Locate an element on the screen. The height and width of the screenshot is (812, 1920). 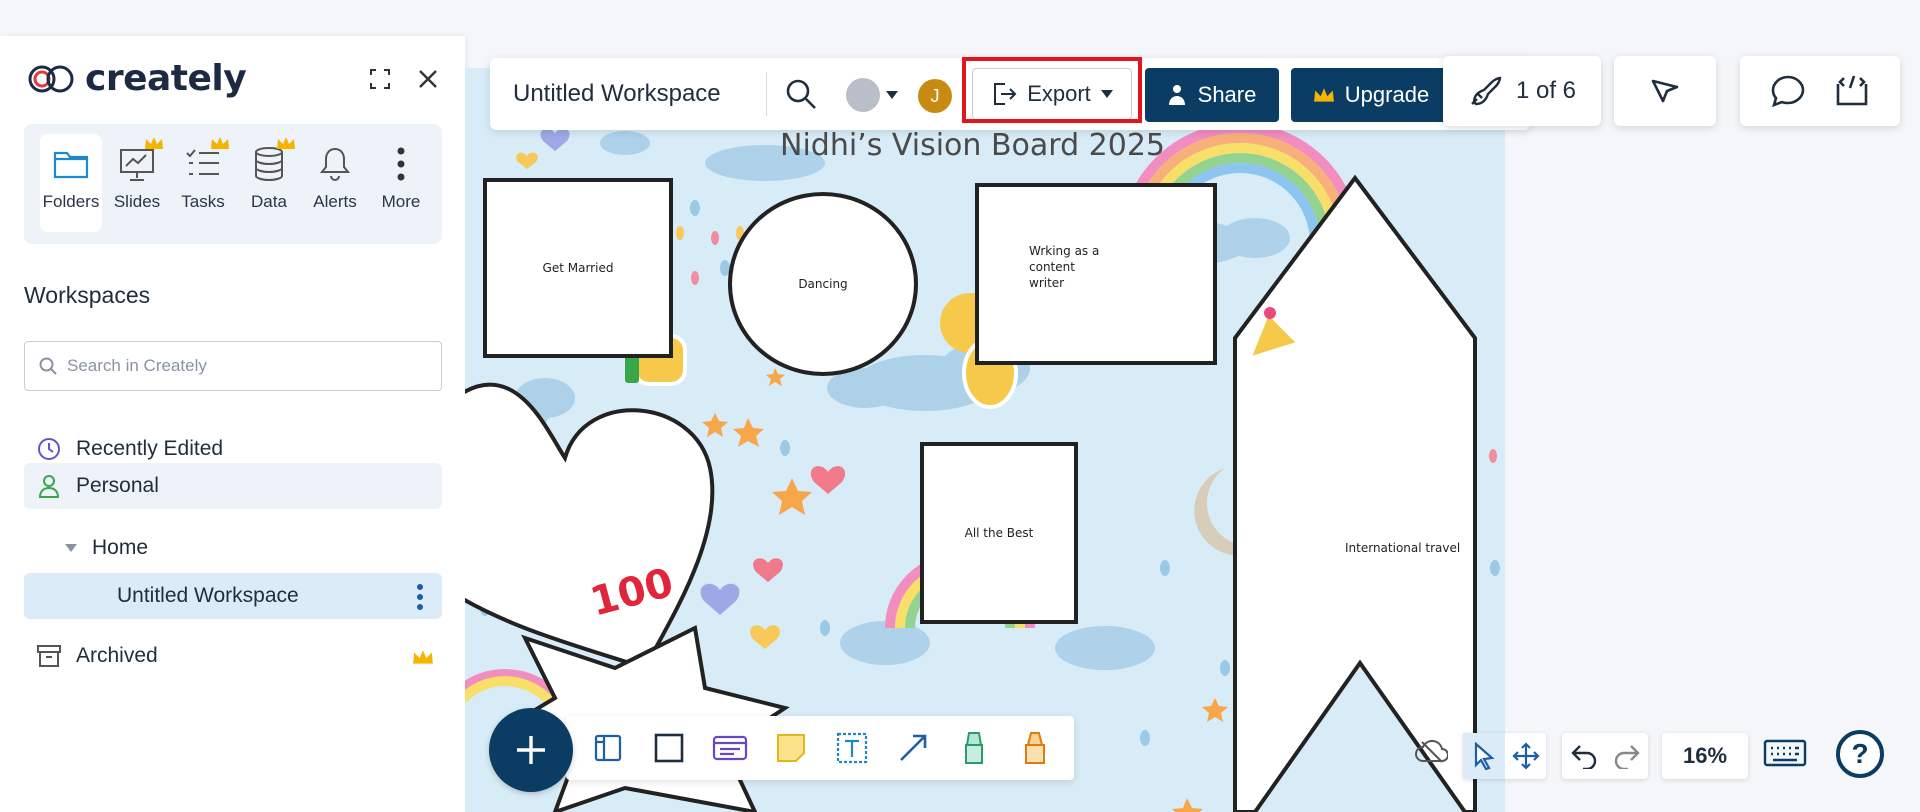
connector-tool is located at coordinates (913, 748).